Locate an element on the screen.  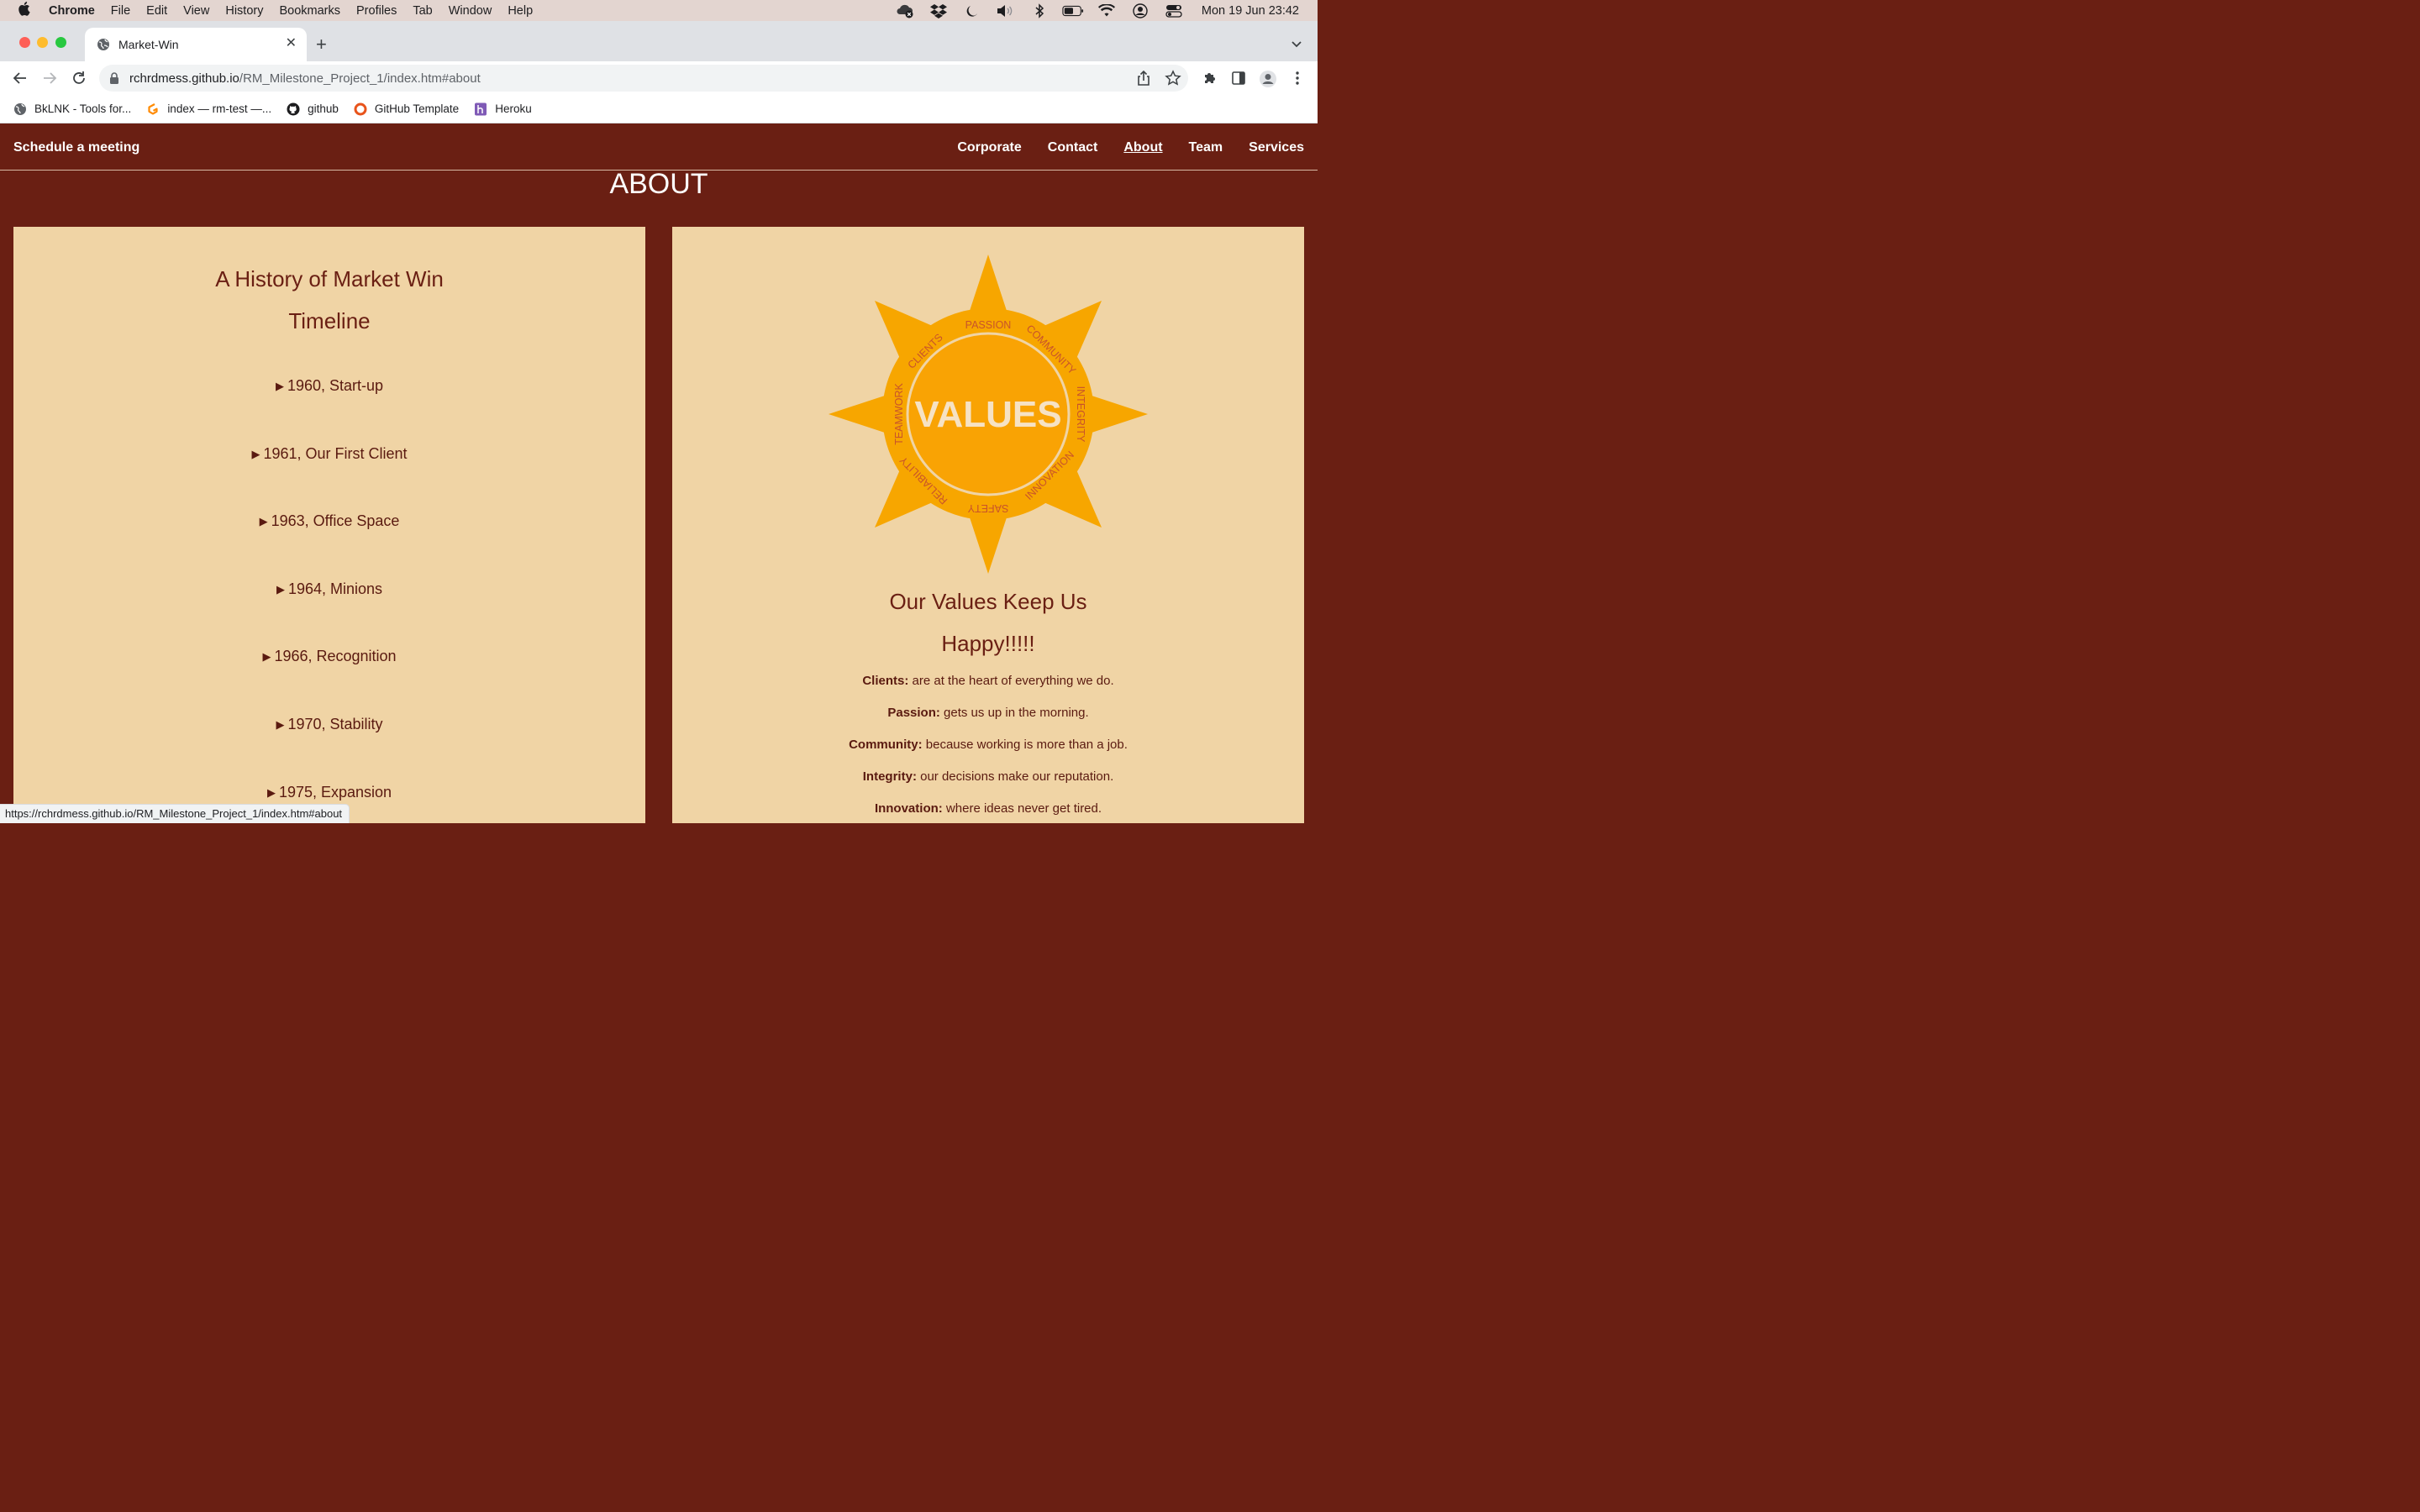
timeline-item-1970: ▶ 1970, Stability is located at coordinates (329, 750).